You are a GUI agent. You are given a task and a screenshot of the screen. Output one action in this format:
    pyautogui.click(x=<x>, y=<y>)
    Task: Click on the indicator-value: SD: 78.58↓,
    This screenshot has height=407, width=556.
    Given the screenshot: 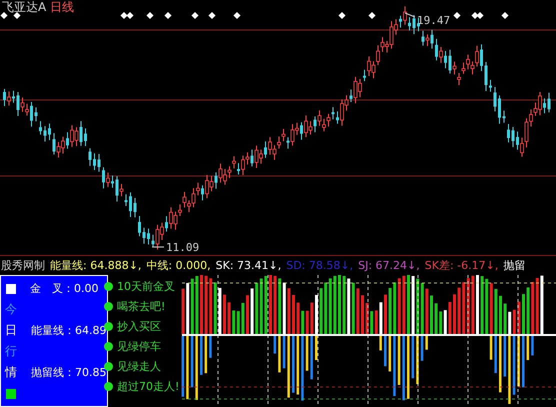 What is the action you would take?
    pyautogui.click(x=320, y=265)
    